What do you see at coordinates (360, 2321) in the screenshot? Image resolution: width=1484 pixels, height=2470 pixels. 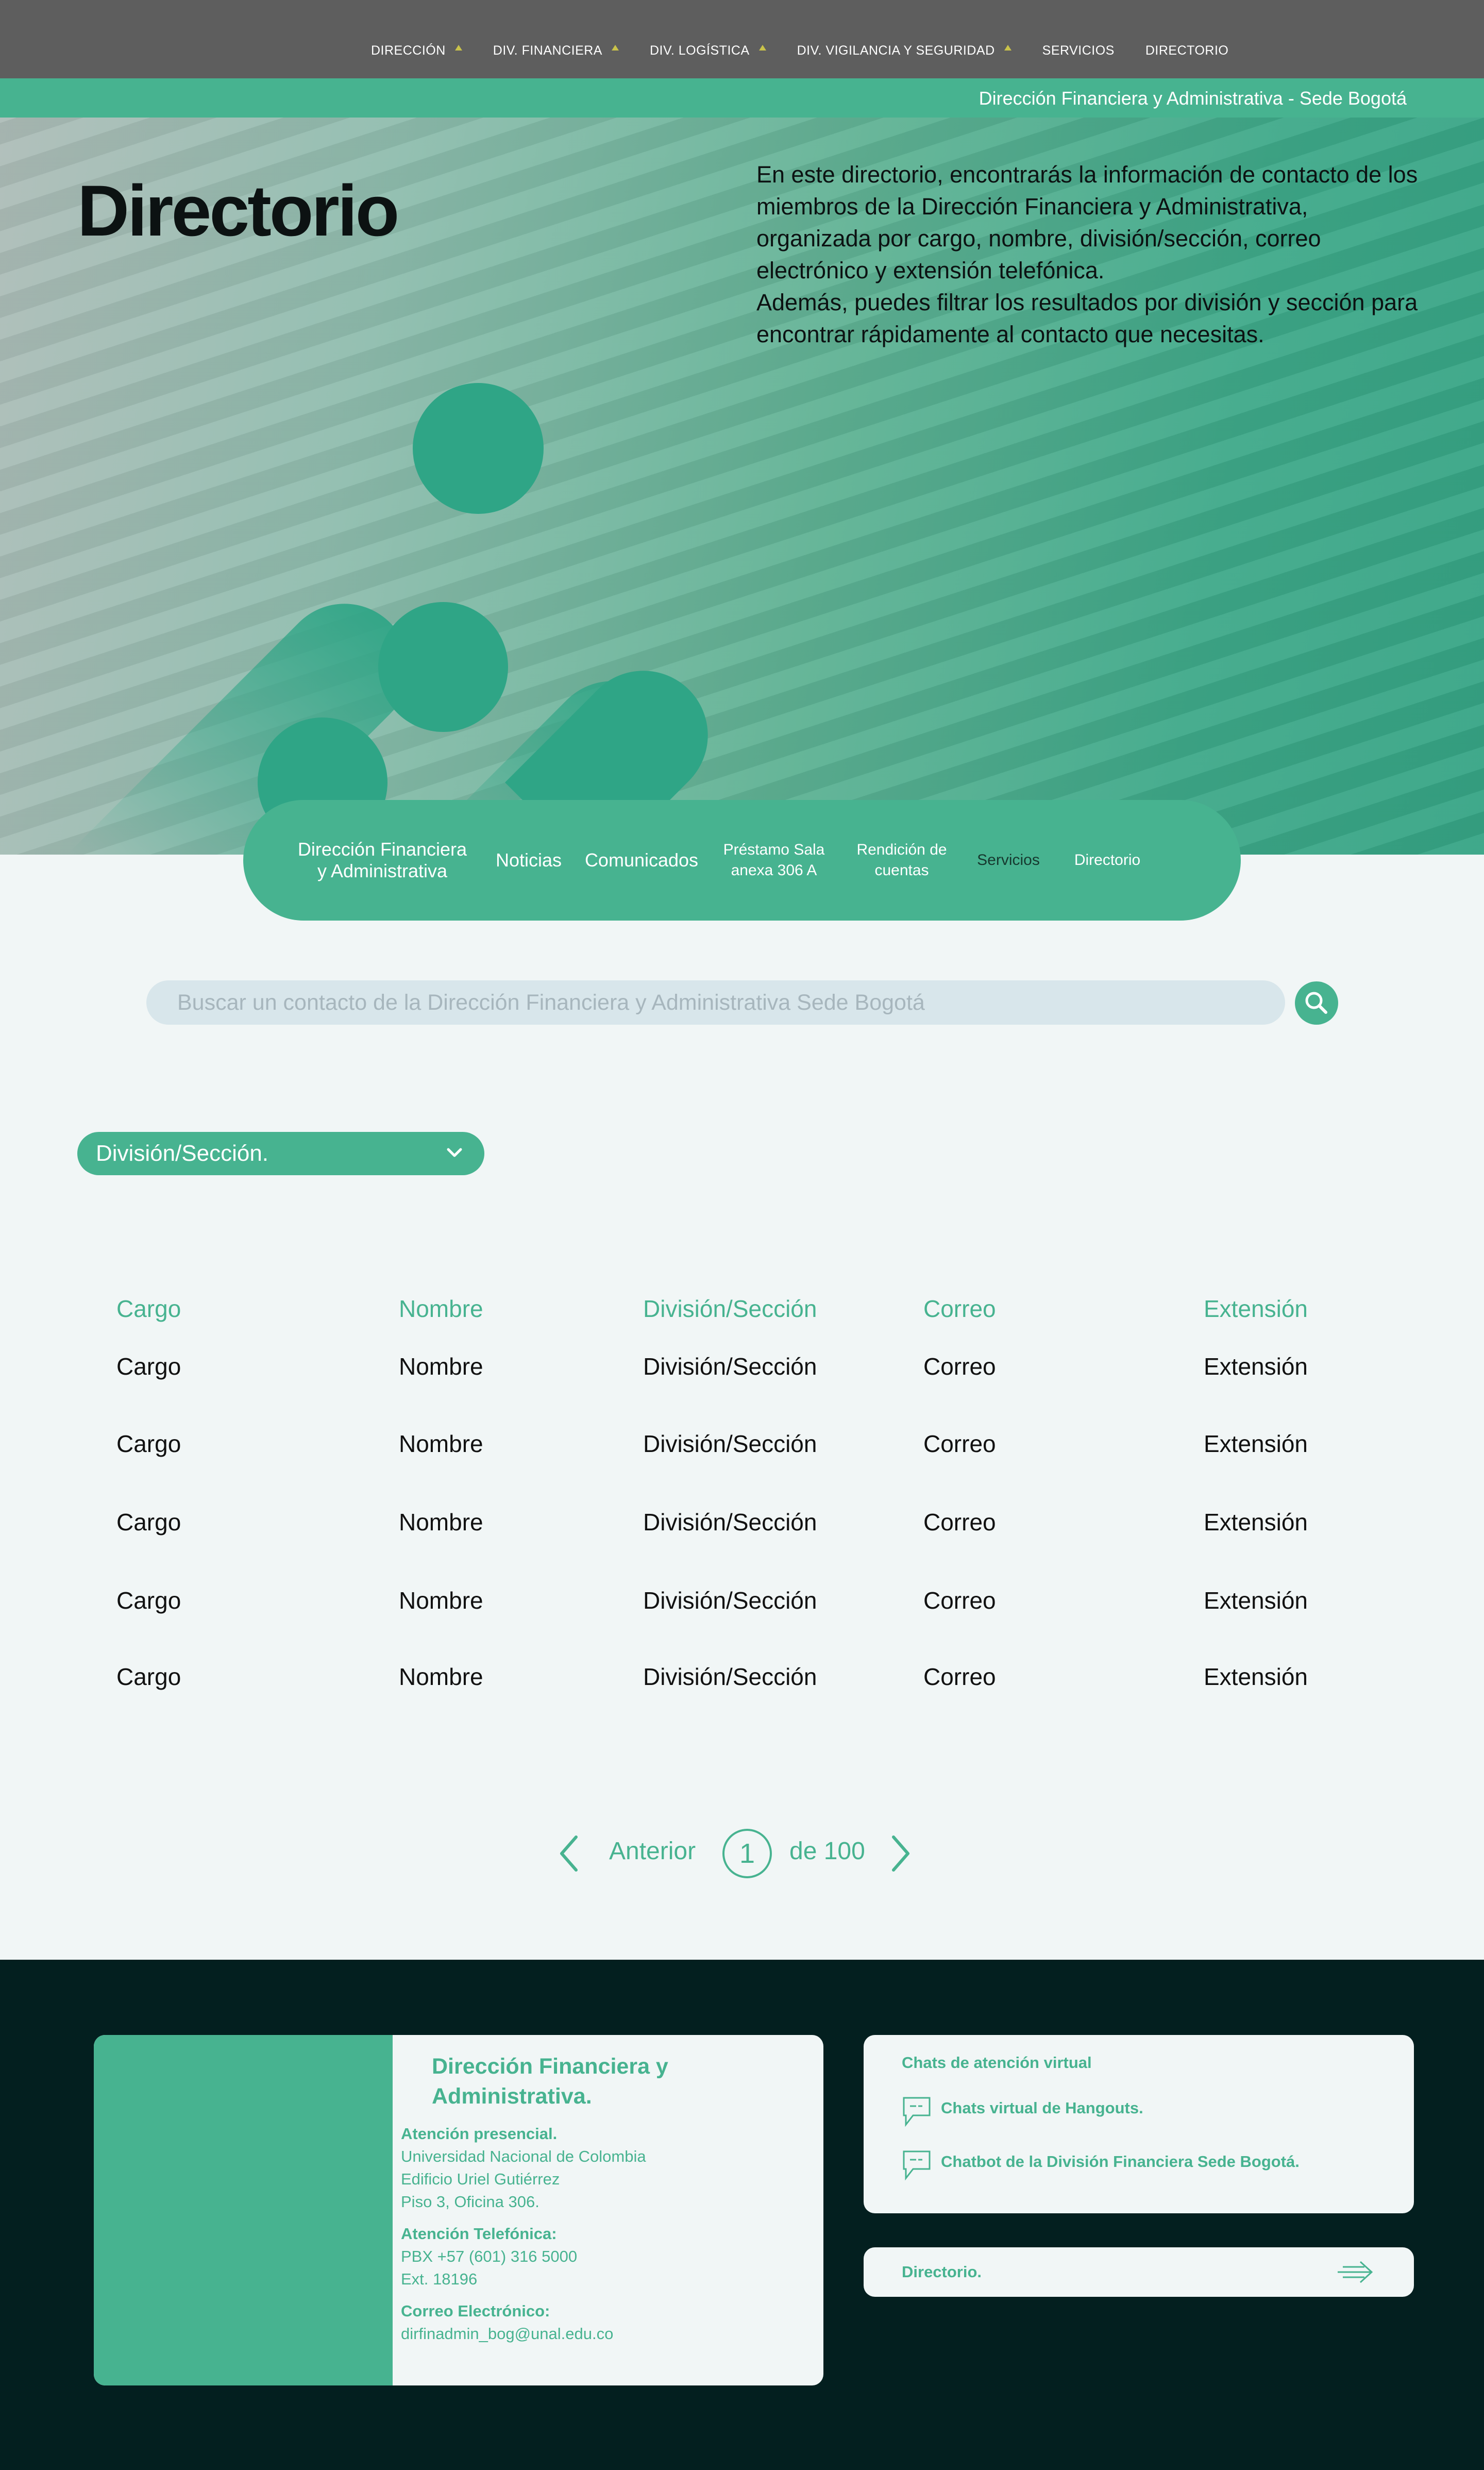 I see `mail-icon` at bounding box center [360, 2321].